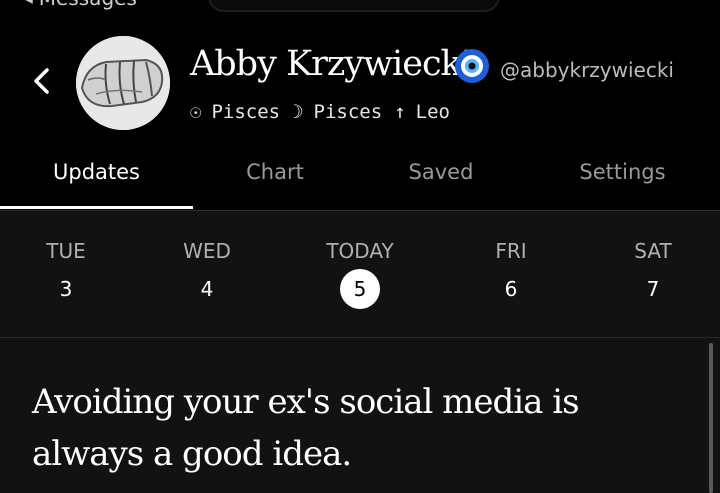 This screenshot has width=720, height=493. Describe the element at coordinates (354, 6) in the screenshot. I see `dynamic-island` at that location.